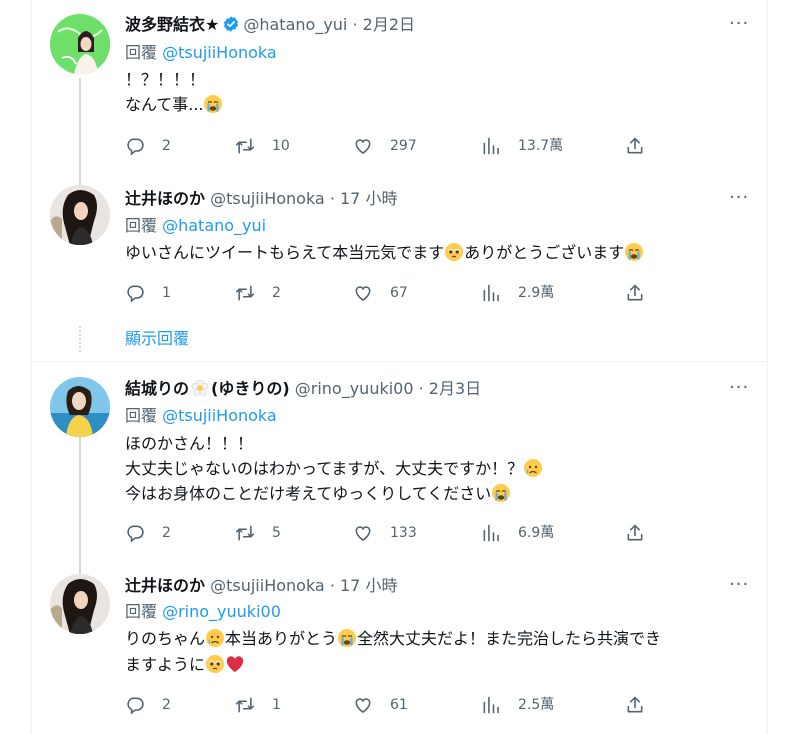 This screenshot has height=734, width=800. I want to click on action-bar: 2 1 61 2.5萬, so click(395, 705).